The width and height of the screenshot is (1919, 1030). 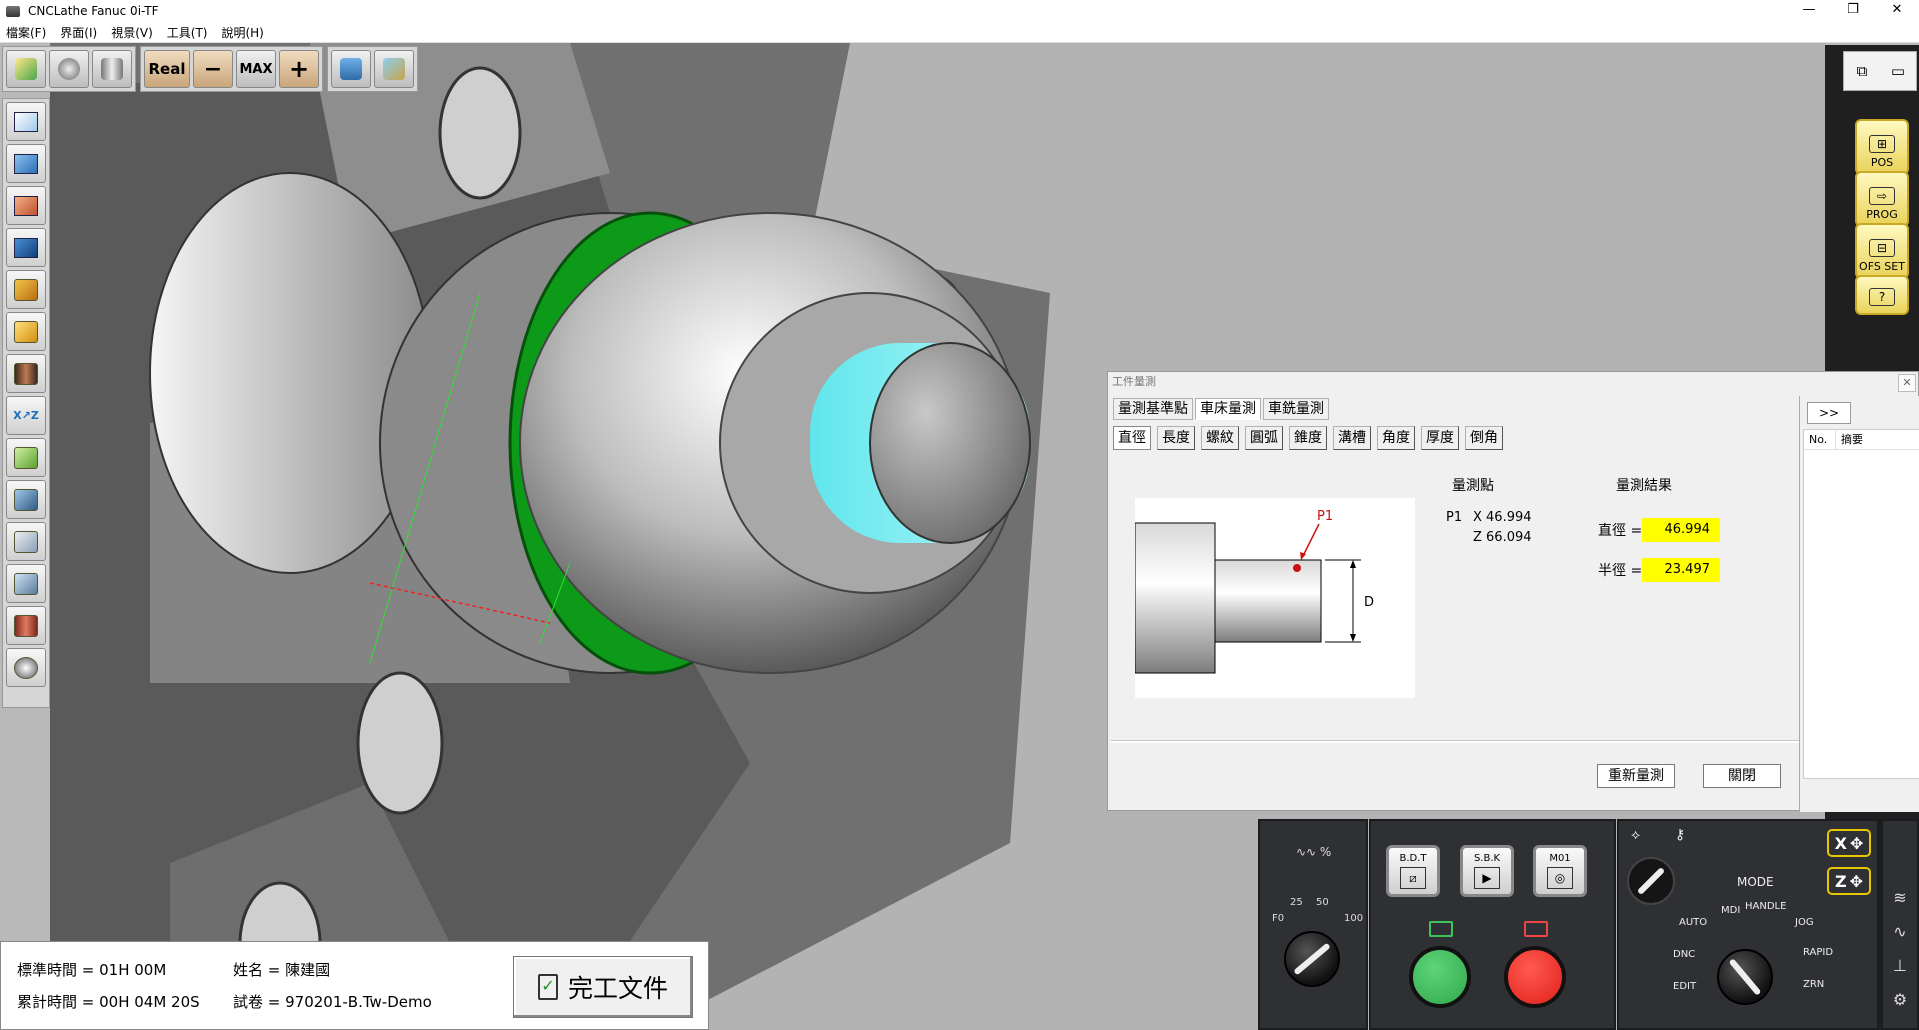 I want to click on mode-rapid: RAPID, so click(x=1818, y=952).